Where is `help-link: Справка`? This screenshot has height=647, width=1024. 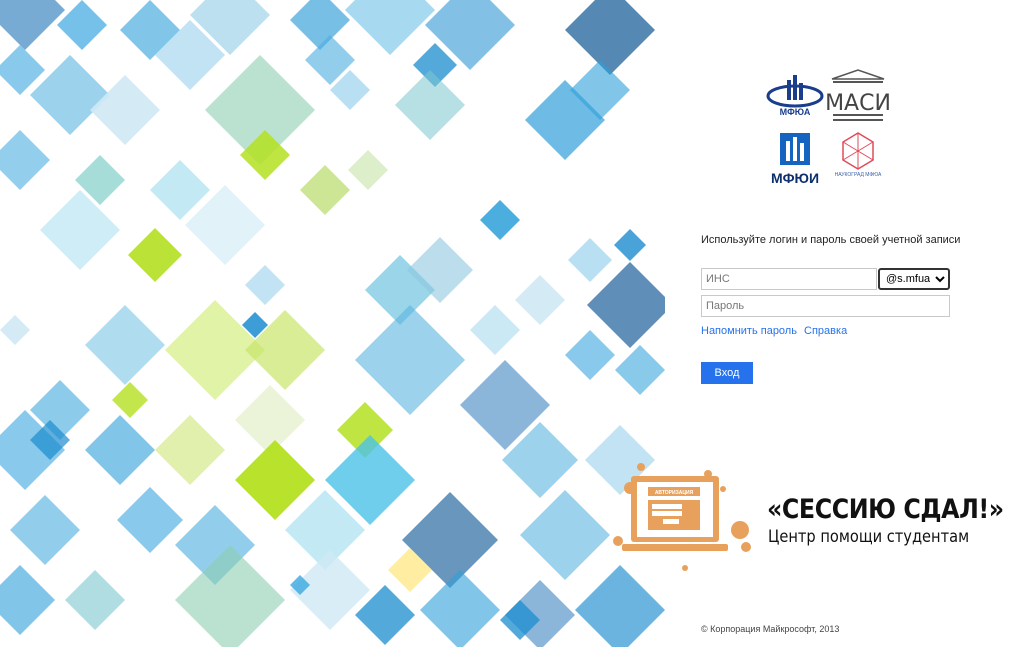
help-link: Справка is located at coordinates (825, 331).